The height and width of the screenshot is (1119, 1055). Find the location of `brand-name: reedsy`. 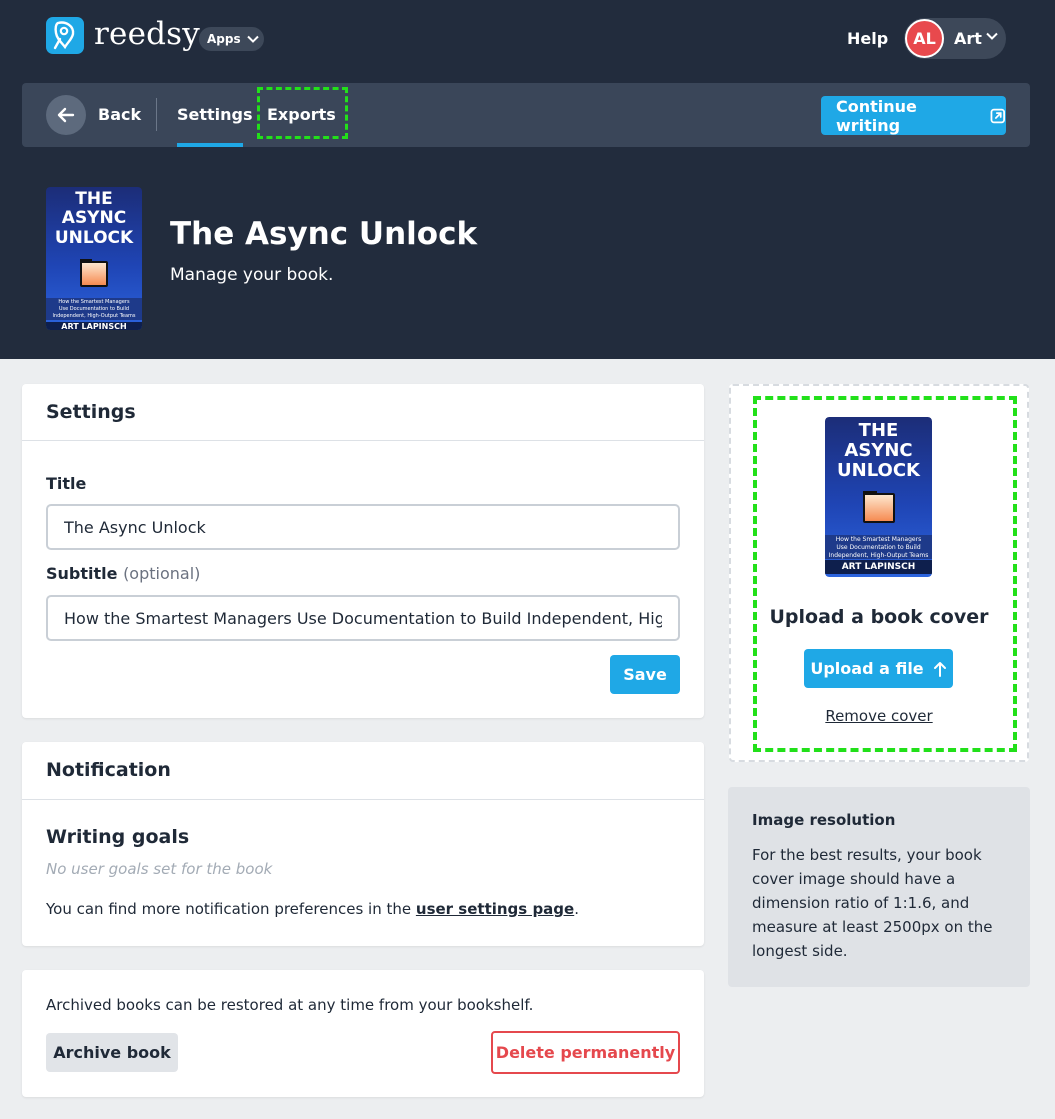

brand-name: reedsy is located at coordinates (147, 34).